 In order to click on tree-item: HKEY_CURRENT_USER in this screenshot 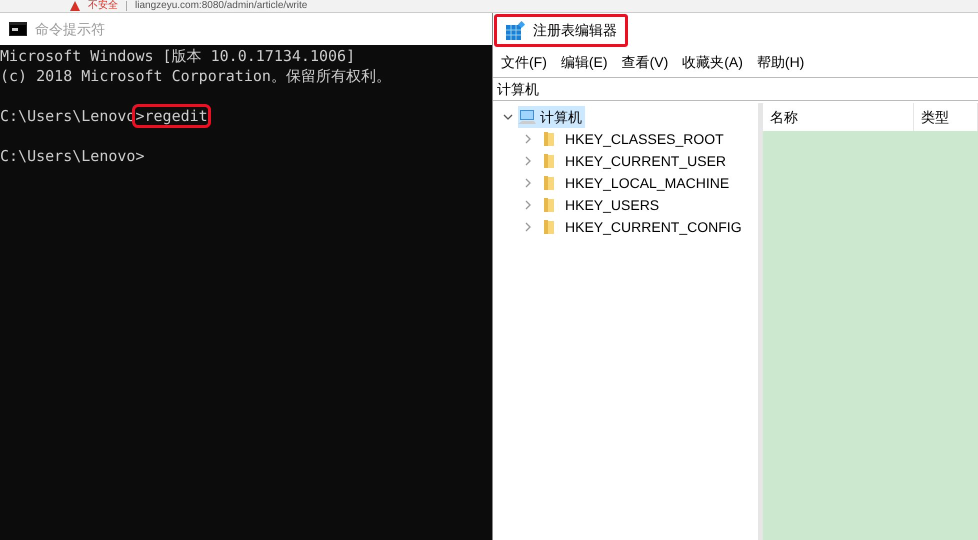, I will do `click(634, 161)`.